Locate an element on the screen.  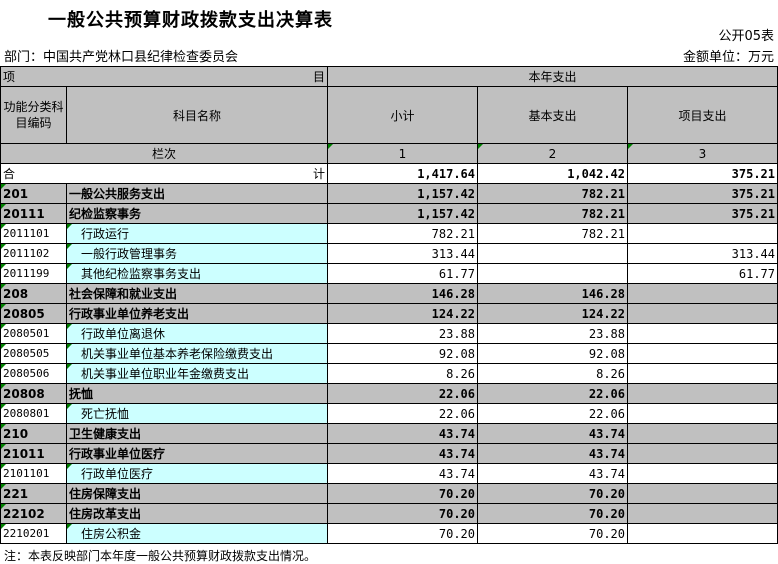
table-row: 22102 住房改革支出 70.20 70.20 is located at coordinates (389, 513).